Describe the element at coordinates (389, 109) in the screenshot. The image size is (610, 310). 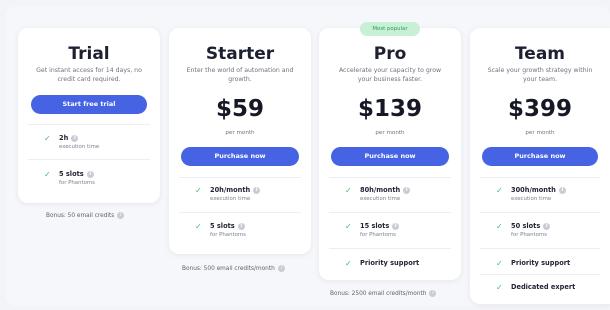
I see `plan-price: $139` at that location.